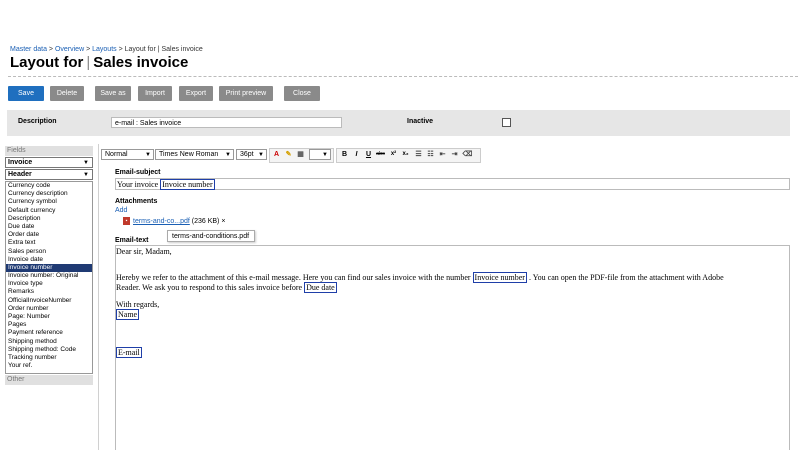 This screenshot has height=450, width=800. Describe the element at coordinates (49, 186) in the screenshot. I see `field-list-item: Currency code` at that location.